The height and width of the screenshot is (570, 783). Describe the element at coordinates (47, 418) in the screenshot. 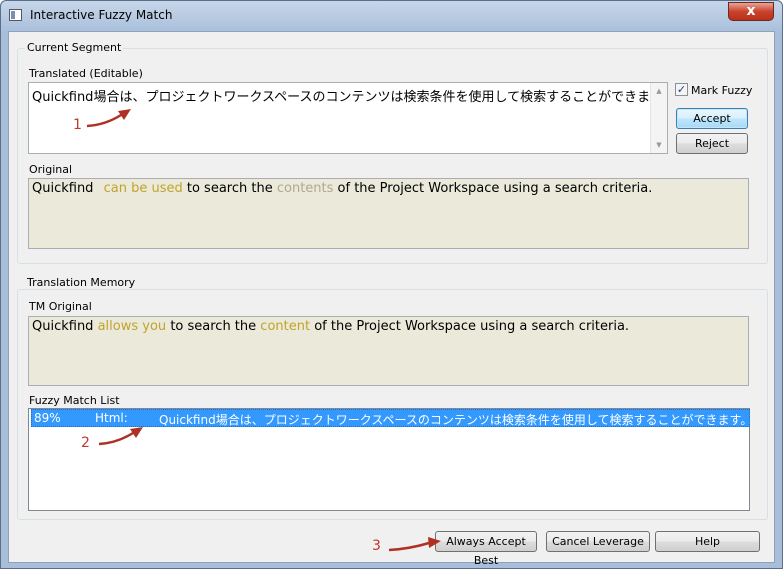

I see `fuzzy-percent: 89%` at that location.